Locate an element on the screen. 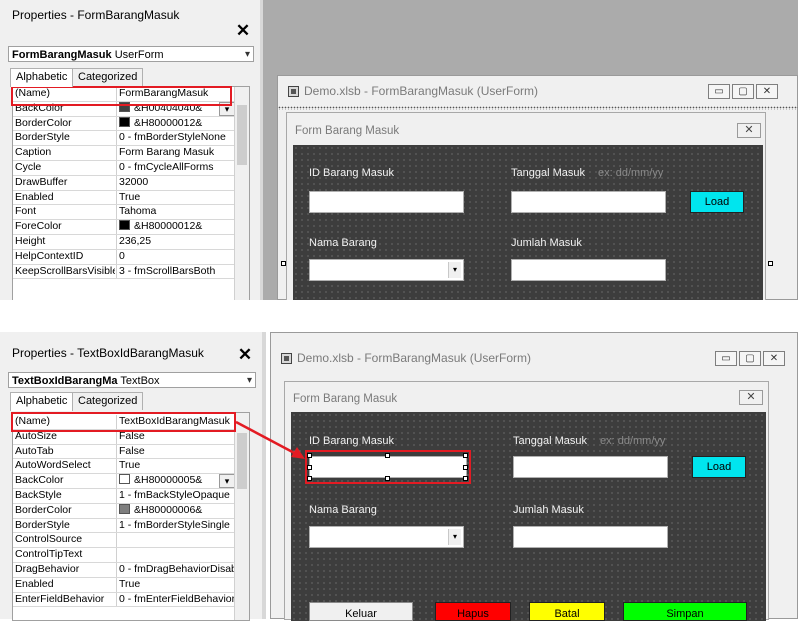 This screenshot has height=625, width=798. name-row-highlight is located at coordinates (121, 96).